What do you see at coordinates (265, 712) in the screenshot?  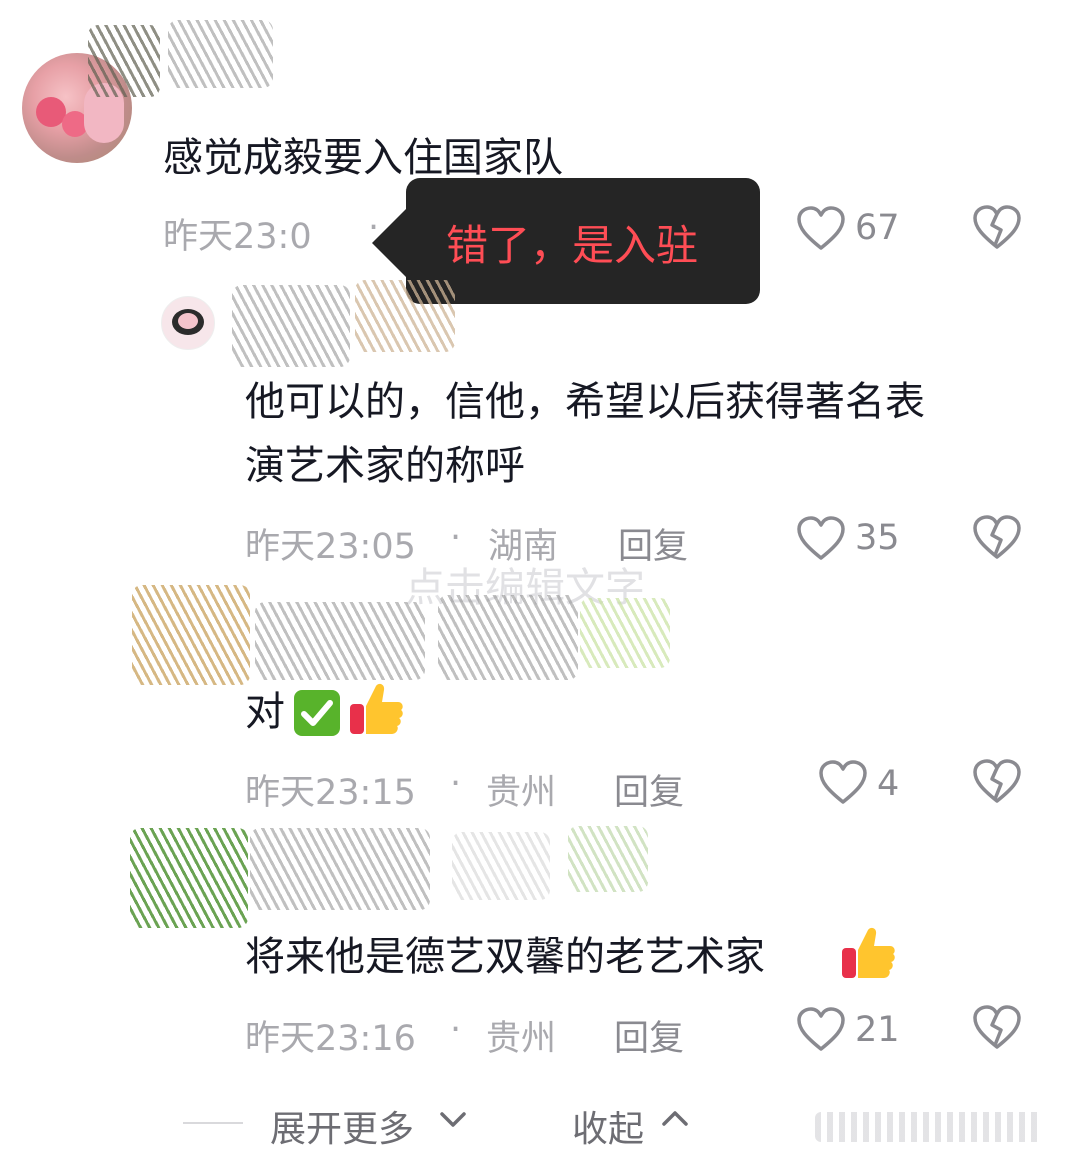 I see `comment-text: 对` at bounding box center [265, 712].